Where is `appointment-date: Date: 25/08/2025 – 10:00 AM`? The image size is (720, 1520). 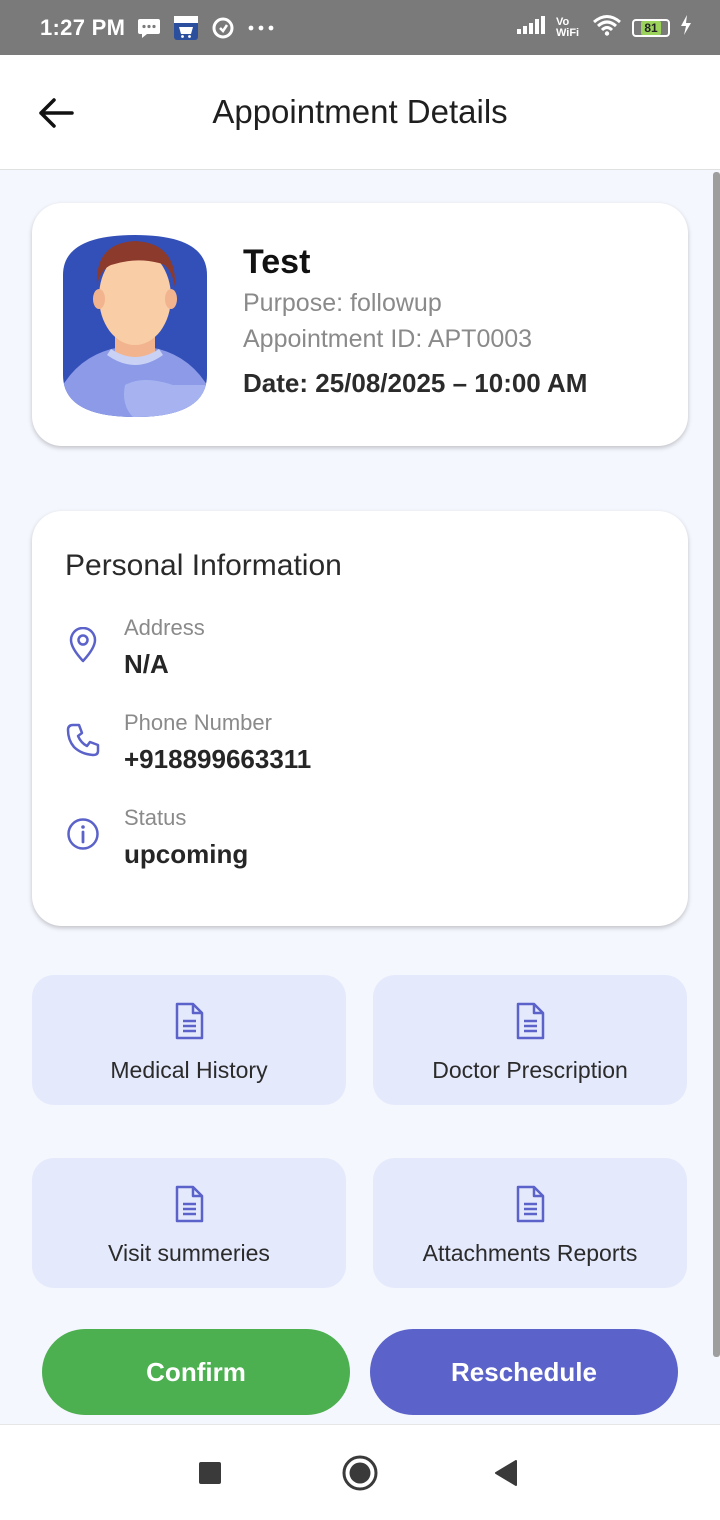 appointment-date: Date: 25/08/2025 – 10:00 AM is located at coordinates (415, 383).